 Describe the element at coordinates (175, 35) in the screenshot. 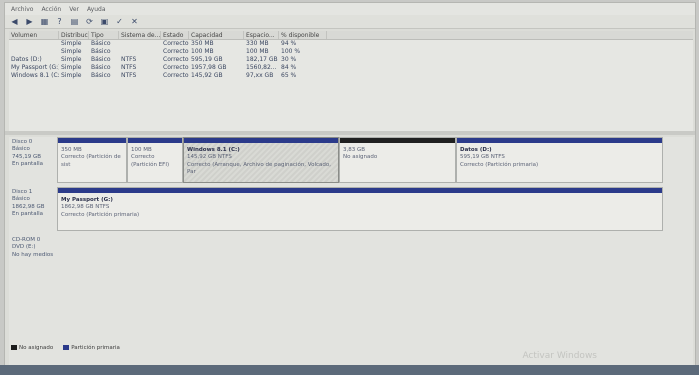

I see `col-status: Estado` at that location.